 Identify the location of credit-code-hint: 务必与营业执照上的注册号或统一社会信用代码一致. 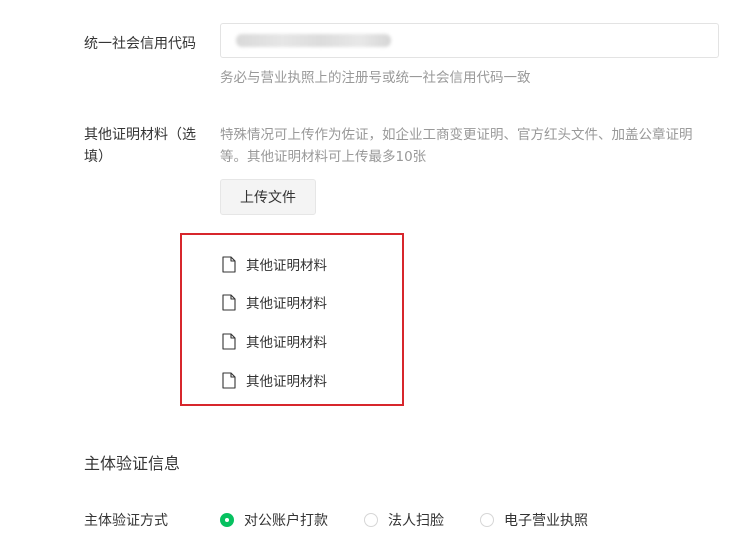
(375, 78).